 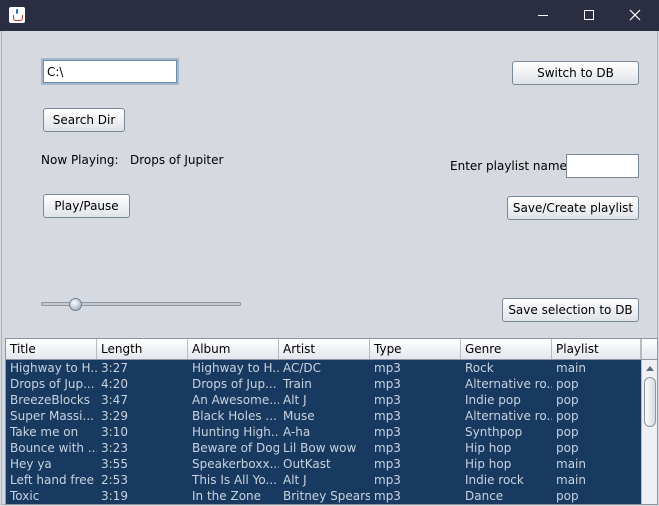 What do you see at coordinates (50, 400) in the screenshot?
I see `table-cell-title: BreezeBlocks` at bounding box center [50, 400].